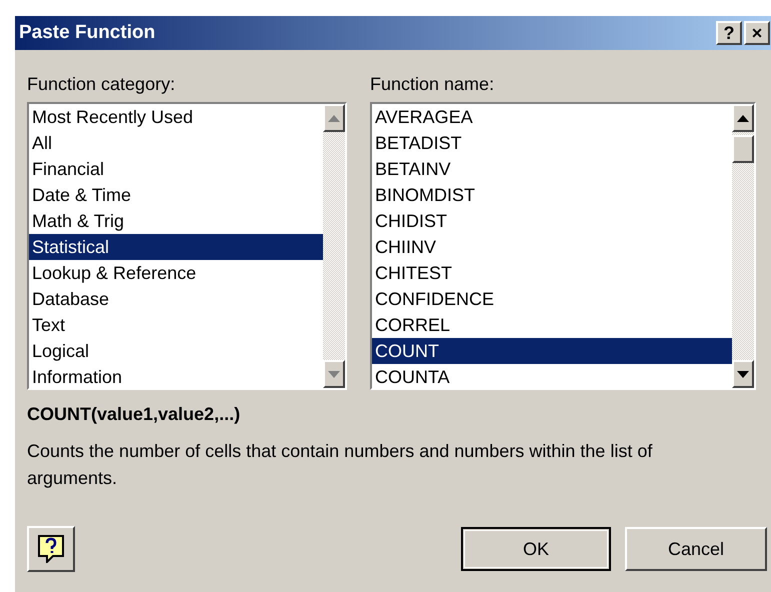 Image resolution: width=771 pixels, height=592 pixels. What do you see at coordinates (176, 351) in the screenshot?
I see `list-item: Logical` at bounding box center [176, 351].